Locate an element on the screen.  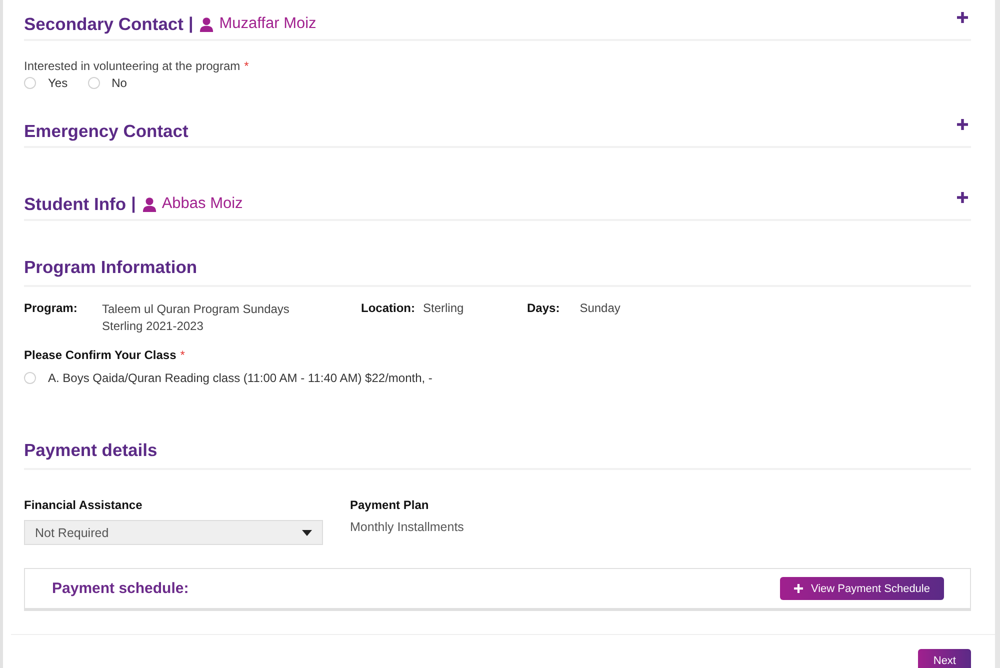
field-value: Monthly Installments is located at coordinates (407, 527).